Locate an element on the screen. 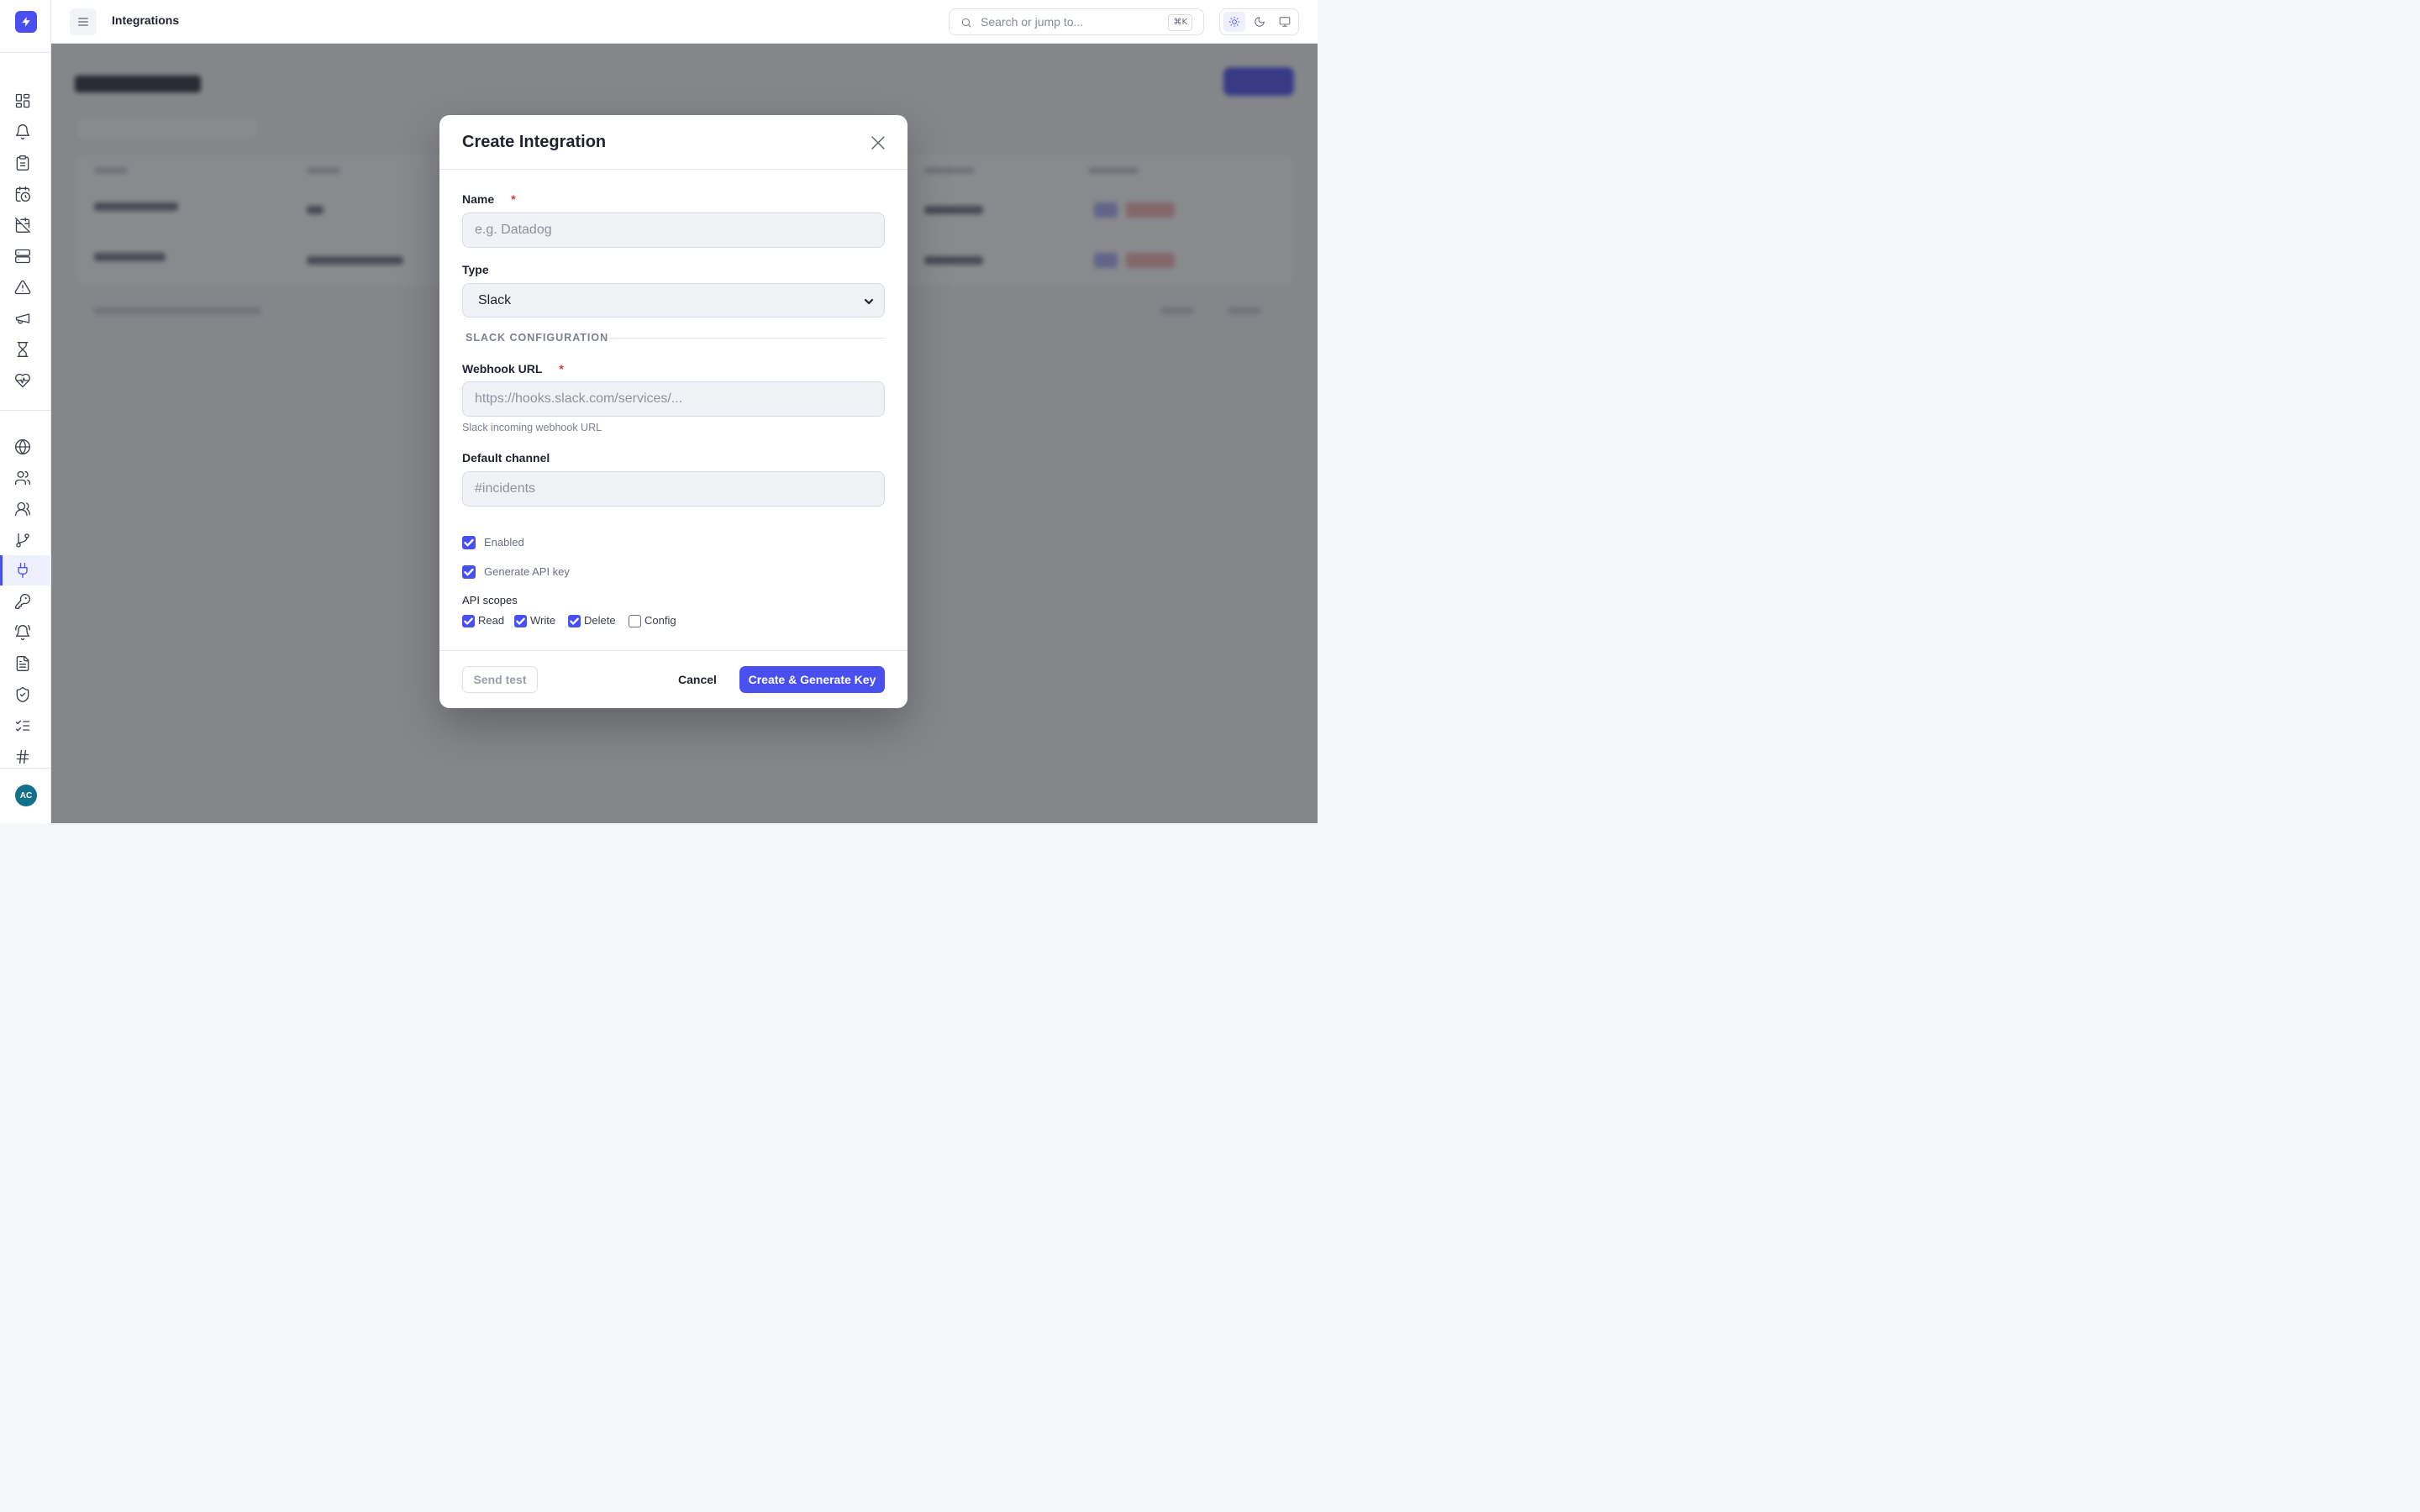  scope-write-checkbox is located at coordinates (521, 621).